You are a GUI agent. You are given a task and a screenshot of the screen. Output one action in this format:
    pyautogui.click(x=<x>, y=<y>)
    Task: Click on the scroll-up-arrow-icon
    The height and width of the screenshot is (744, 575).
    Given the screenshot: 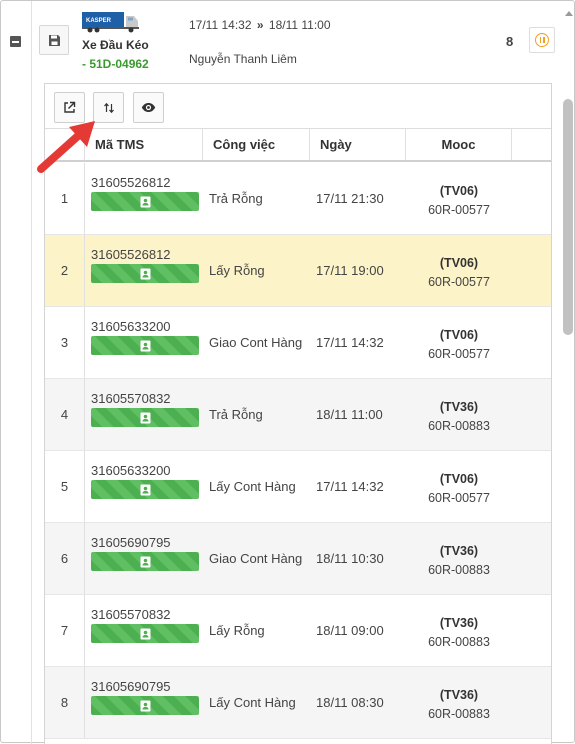 What is the action you would take?
    pyautogui.click(x=569, y=13)
    